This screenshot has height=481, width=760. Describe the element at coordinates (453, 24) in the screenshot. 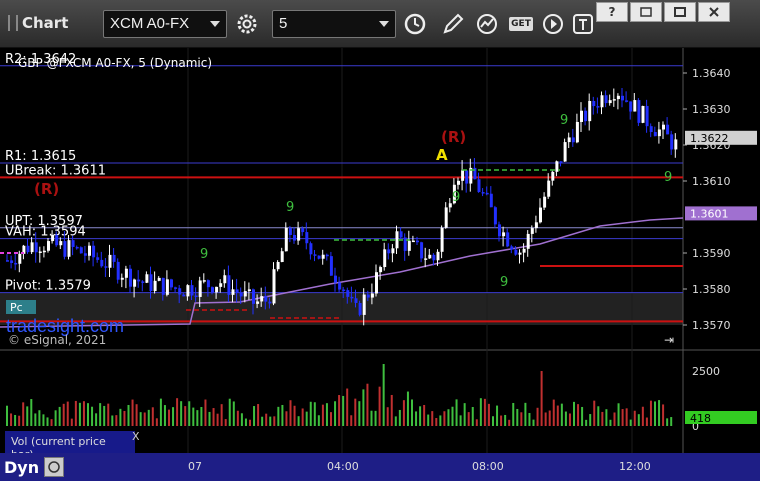

I see `draw-button` at that location.